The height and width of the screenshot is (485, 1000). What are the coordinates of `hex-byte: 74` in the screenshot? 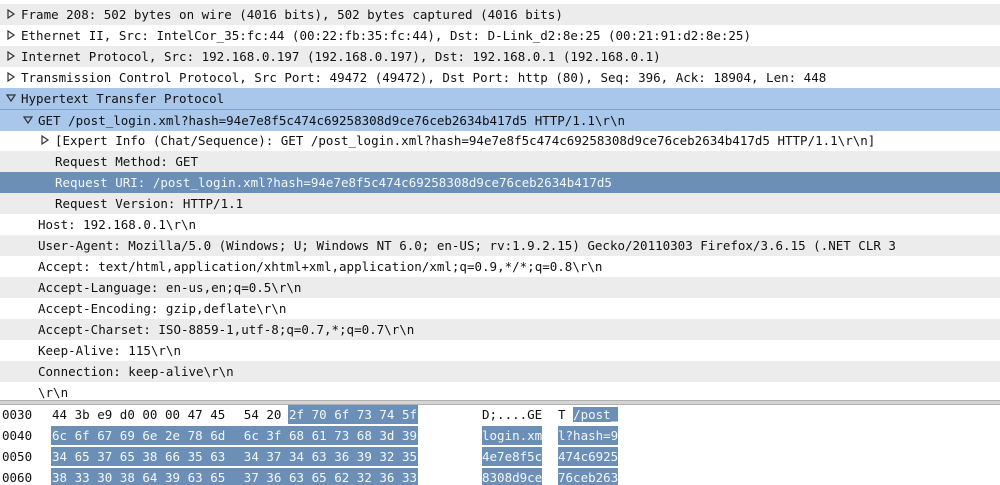 It's located at (387, 414).